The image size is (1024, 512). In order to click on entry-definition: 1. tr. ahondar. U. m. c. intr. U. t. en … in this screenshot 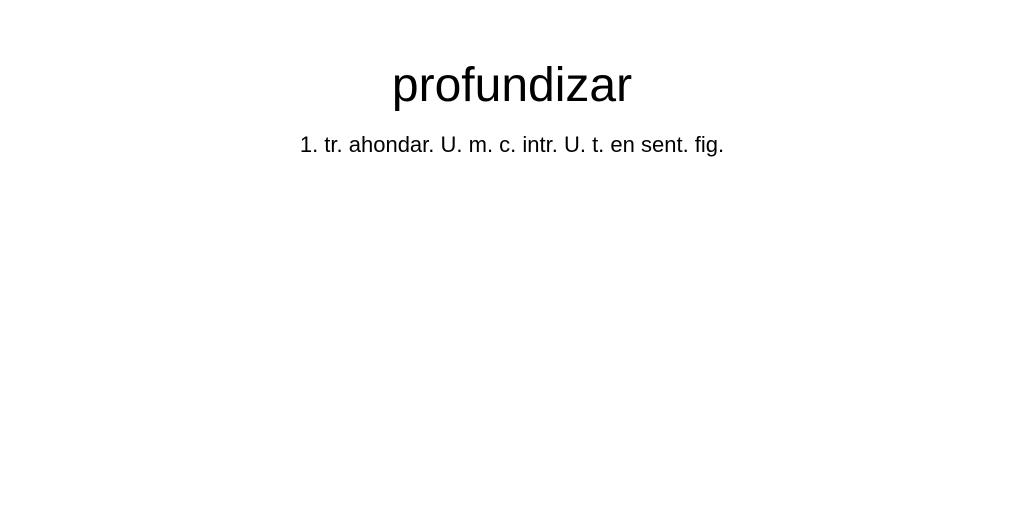, I will do `click(512, 144)`.